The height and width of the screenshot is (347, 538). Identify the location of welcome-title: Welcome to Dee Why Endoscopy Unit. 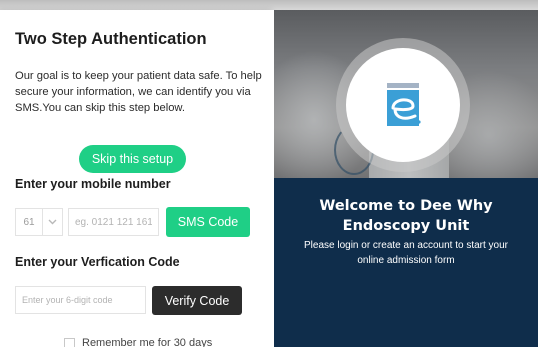
(406, 216).